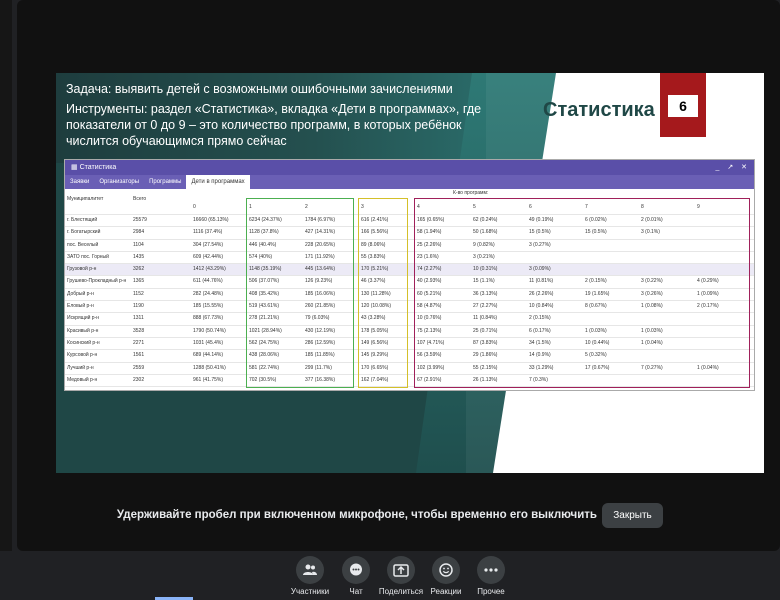 Image resolution: width=780 pixels, height=600 pixels. What do you see at coordinates (732, 167) in the screenshot?
I see `window-controls: _ ↗ ✕` at bounding box center [732, 167].